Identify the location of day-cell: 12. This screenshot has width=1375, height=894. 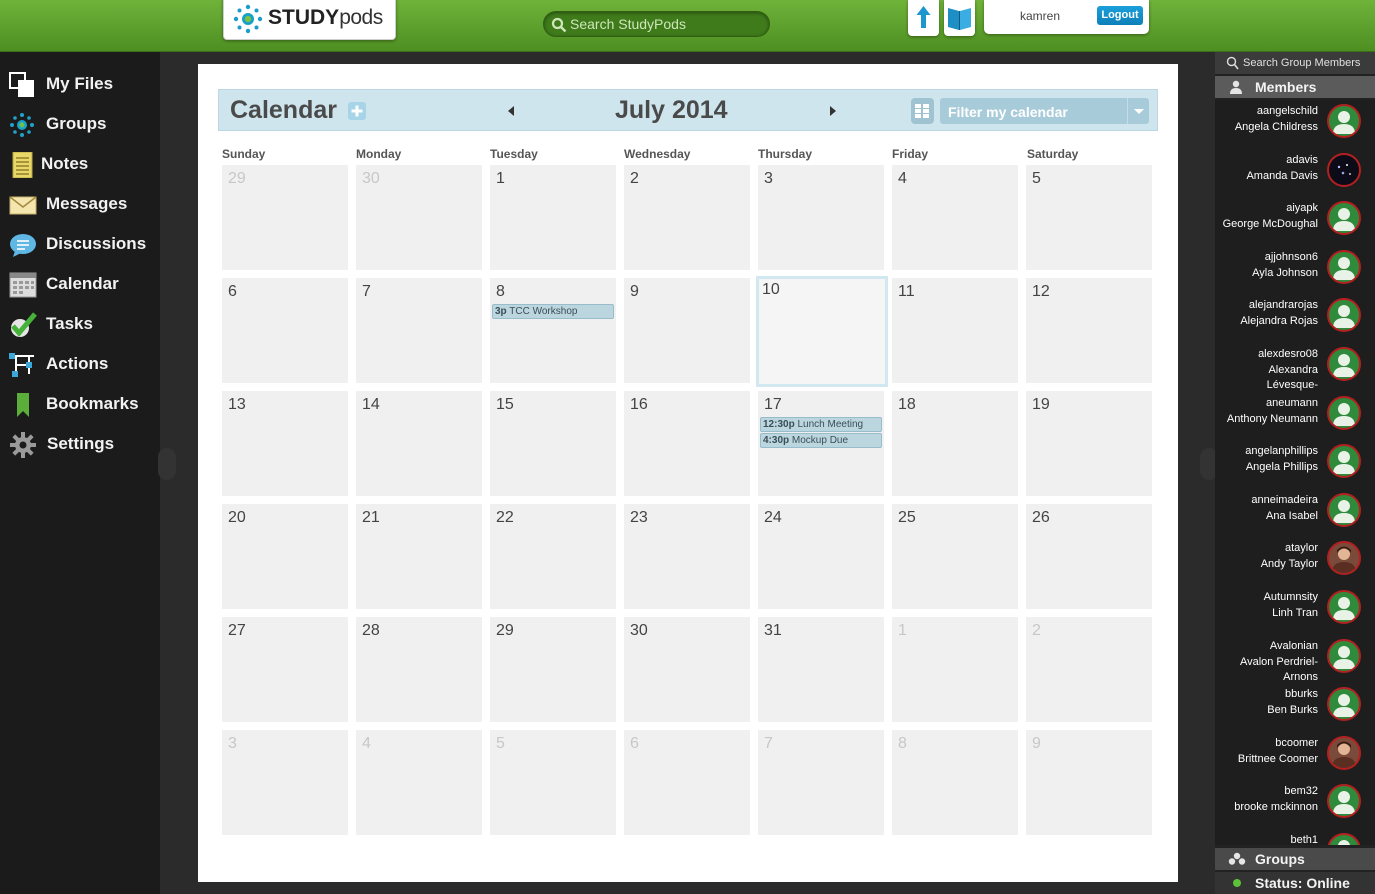
(1089, 330).